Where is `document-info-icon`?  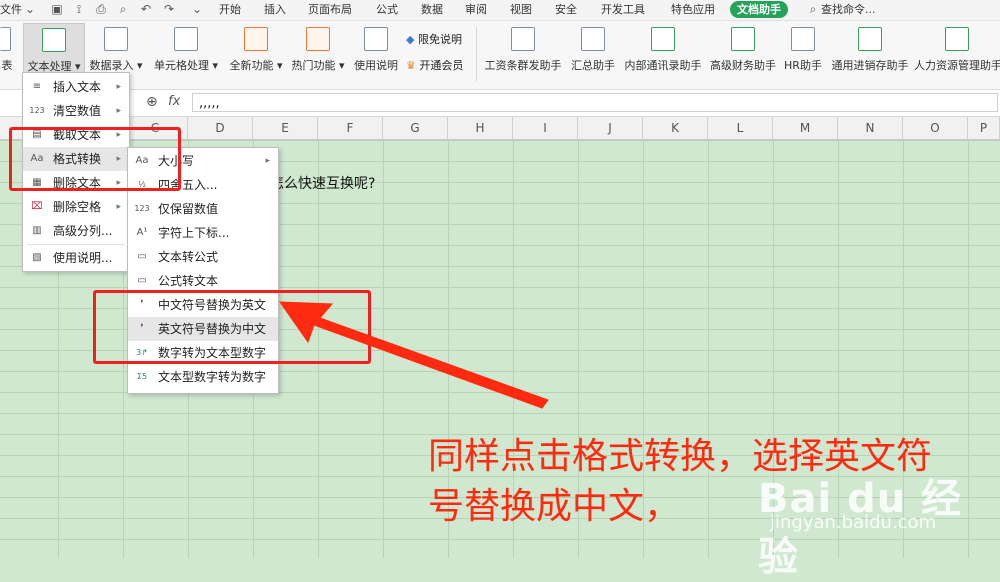
document-info-icon is located at coordinates (376, 39).